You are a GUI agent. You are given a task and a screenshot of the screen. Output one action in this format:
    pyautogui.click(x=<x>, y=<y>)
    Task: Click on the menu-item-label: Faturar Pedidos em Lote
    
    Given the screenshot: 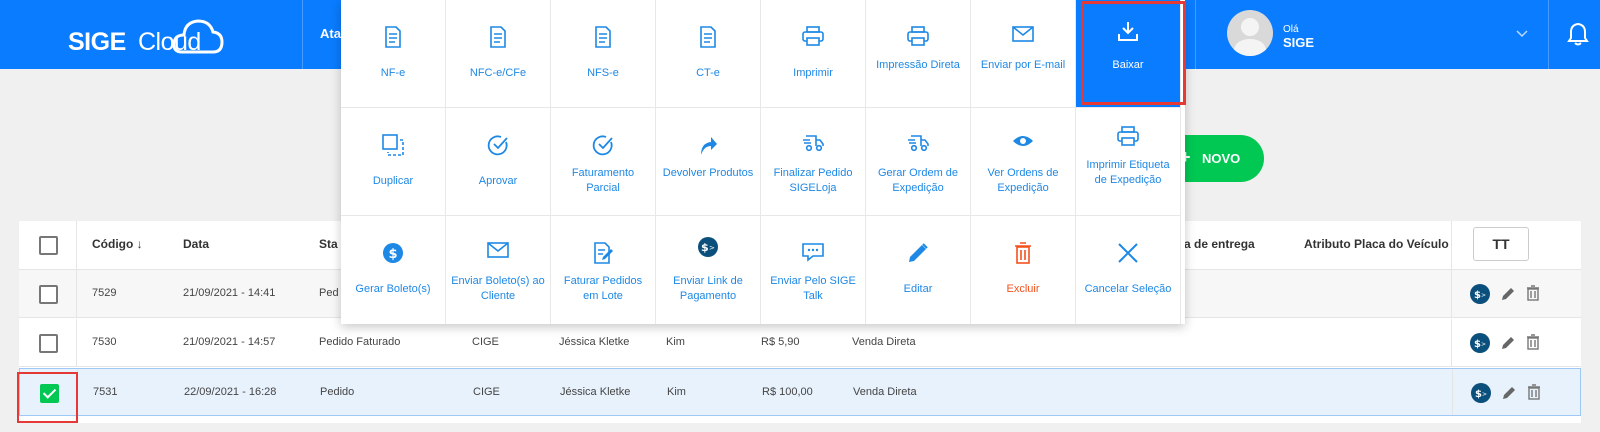 What is the action you would take?
    pyautogui.click(x=603, y=288)
    